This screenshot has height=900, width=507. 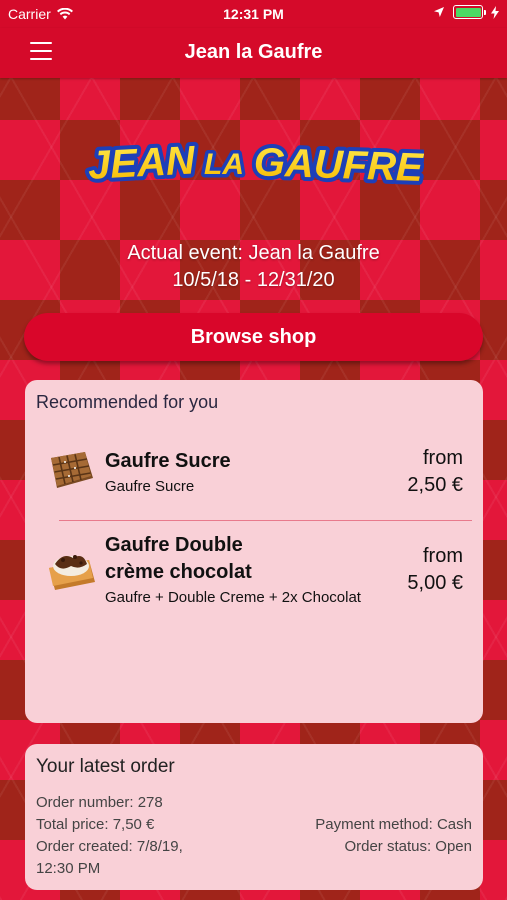 I want to click on product-price: 5,00 €, so click(x=435, y=583).